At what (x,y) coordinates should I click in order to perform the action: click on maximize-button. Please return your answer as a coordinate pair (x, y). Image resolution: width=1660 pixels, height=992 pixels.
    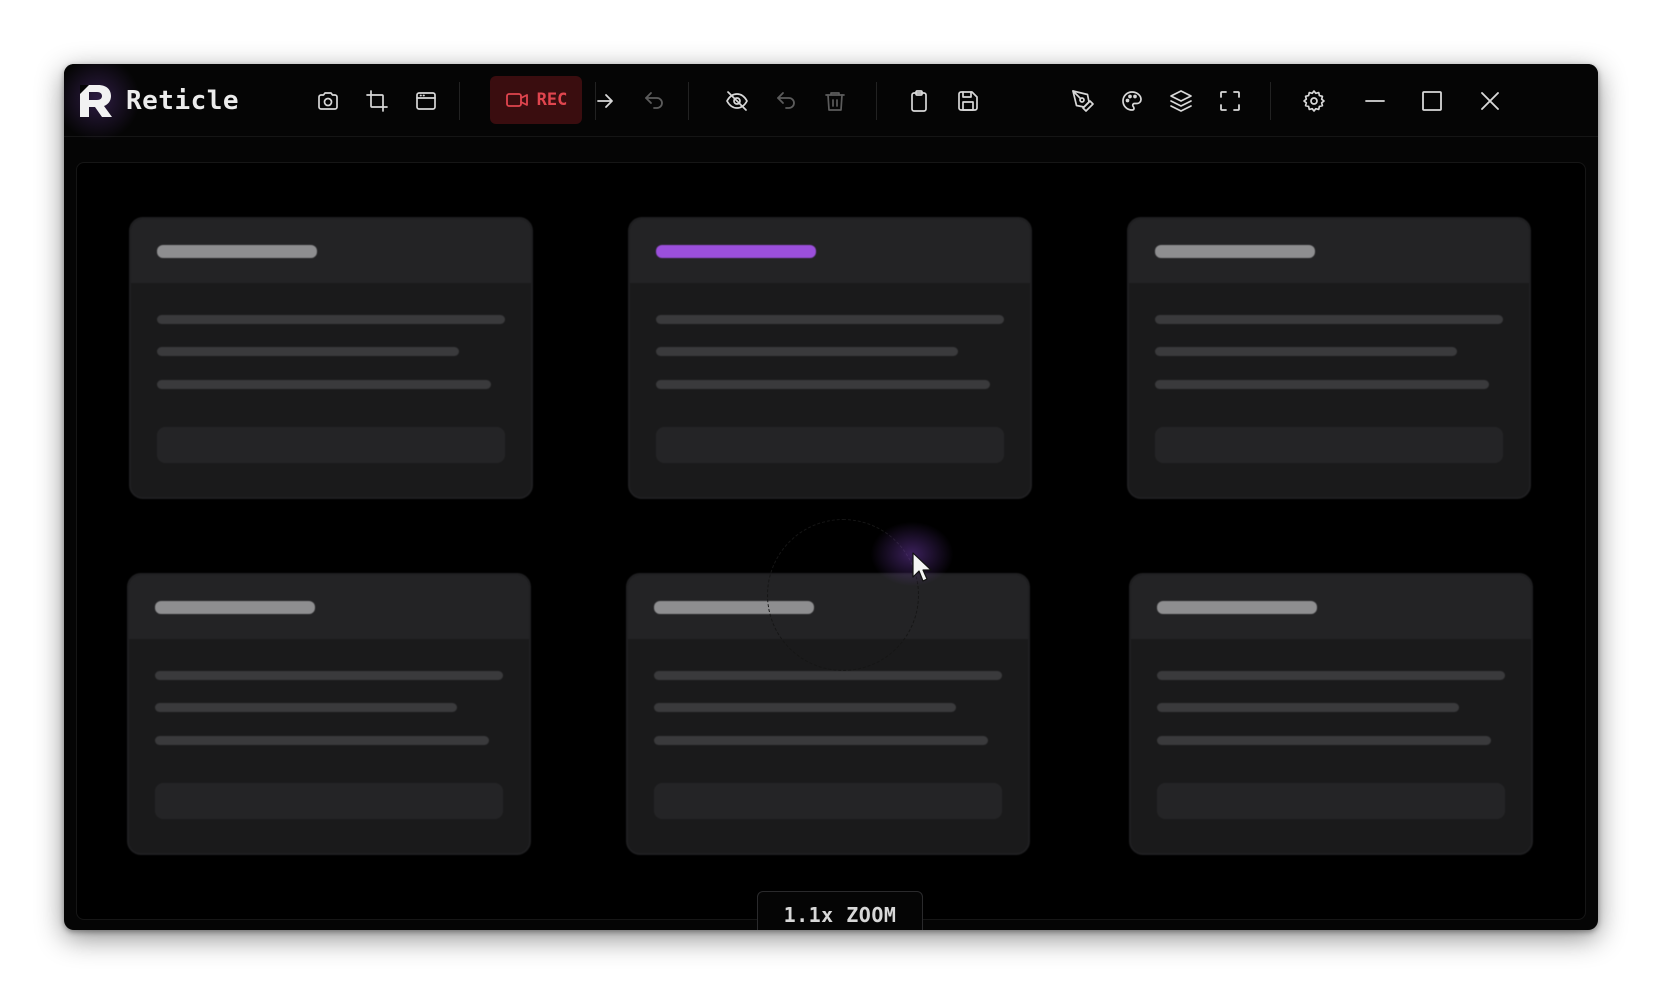
    Looking at the image, I should click on (1432, 101).